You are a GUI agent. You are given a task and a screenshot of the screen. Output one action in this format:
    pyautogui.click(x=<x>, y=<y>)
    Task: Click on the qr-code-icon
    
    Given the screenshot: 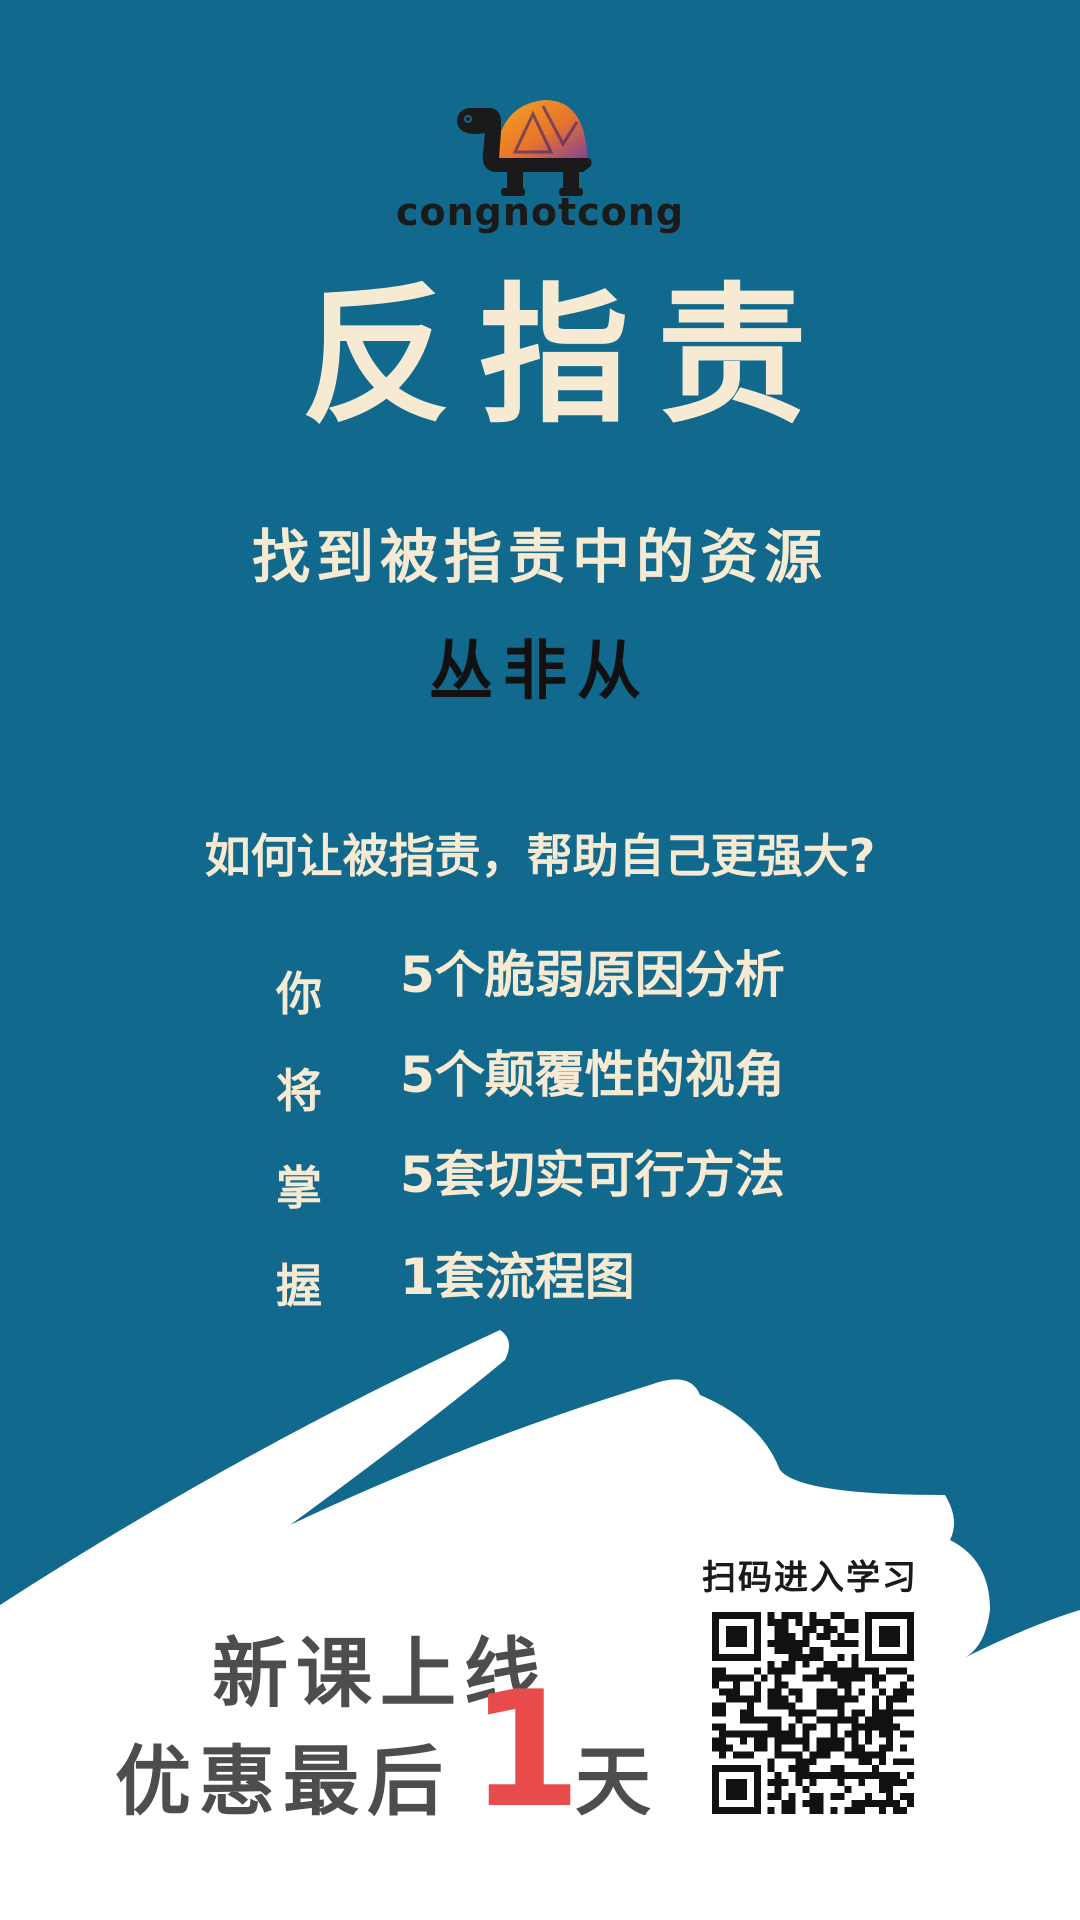 What is the action you would take?
    pyautogui.click(x=813, y=1713)
    